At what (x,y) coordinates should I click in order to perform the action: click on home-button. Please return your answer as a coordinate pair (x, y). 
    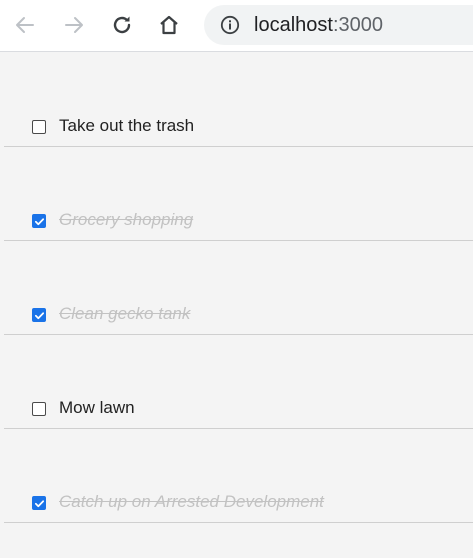
    Looking at the image, I should click on (169, 25).